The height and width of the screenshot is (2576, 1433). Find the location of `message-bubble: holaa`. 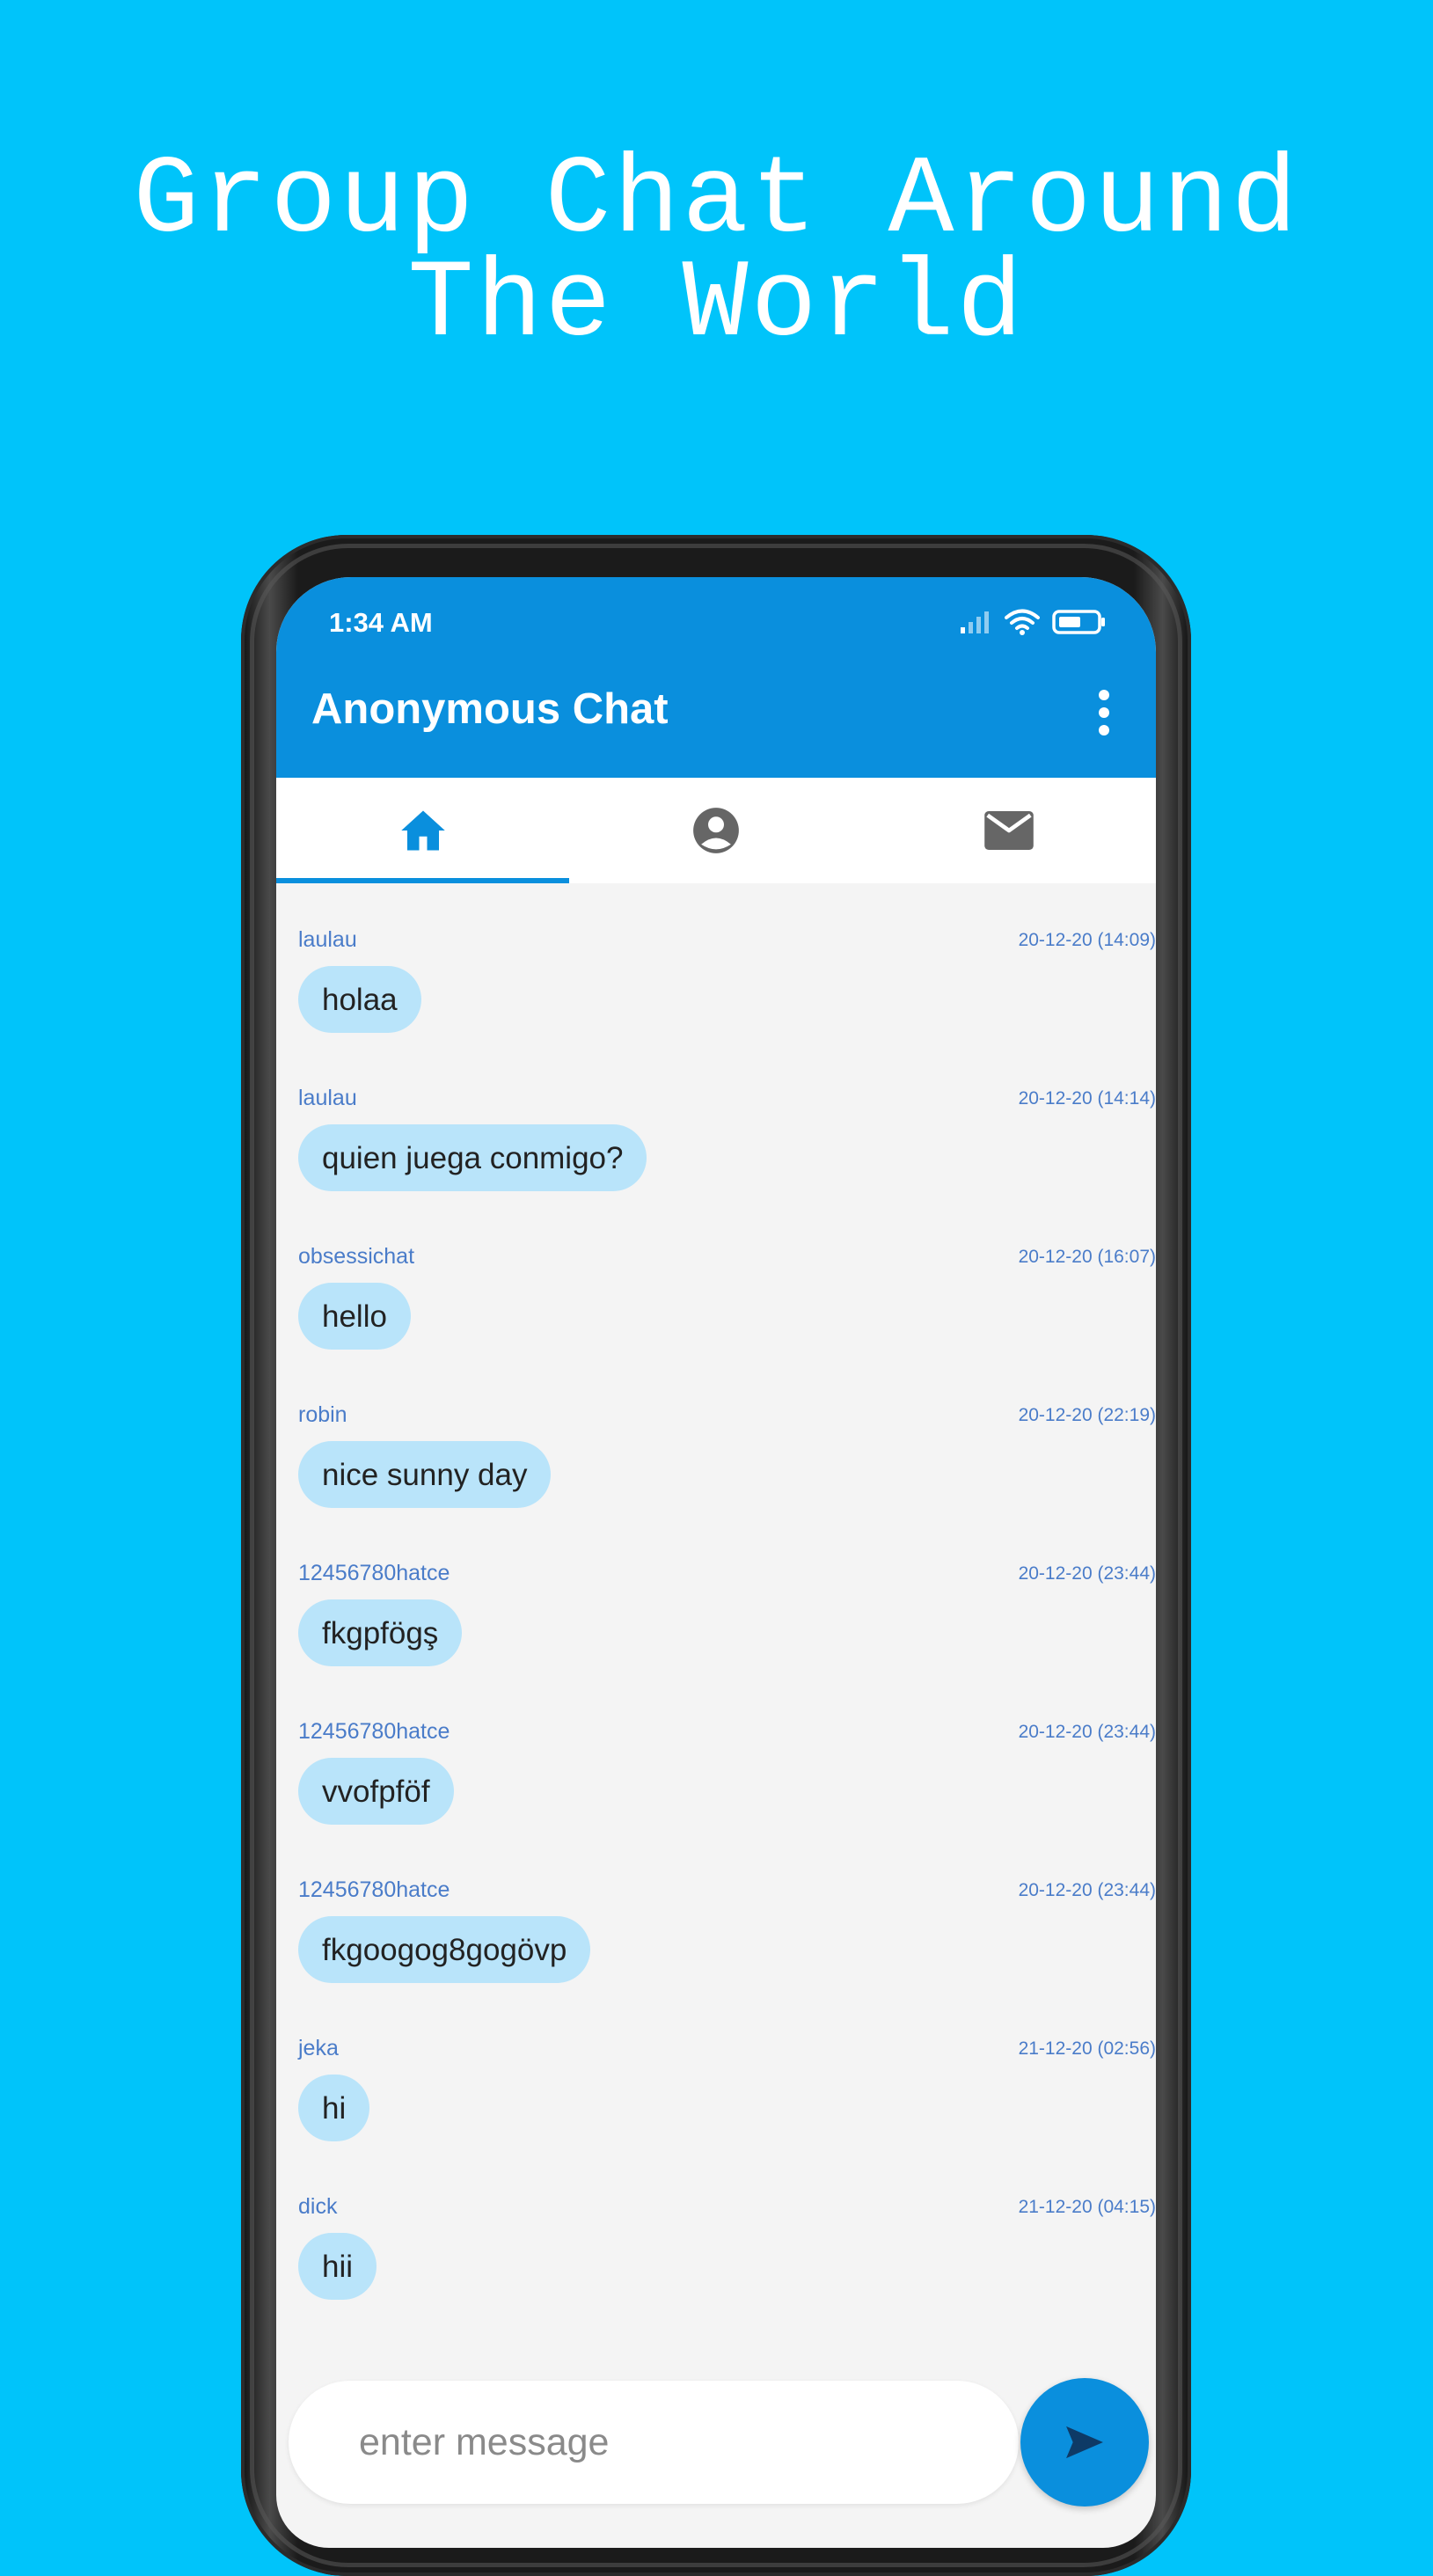

message-bubble: holaa is located at coordinates (359, 999).